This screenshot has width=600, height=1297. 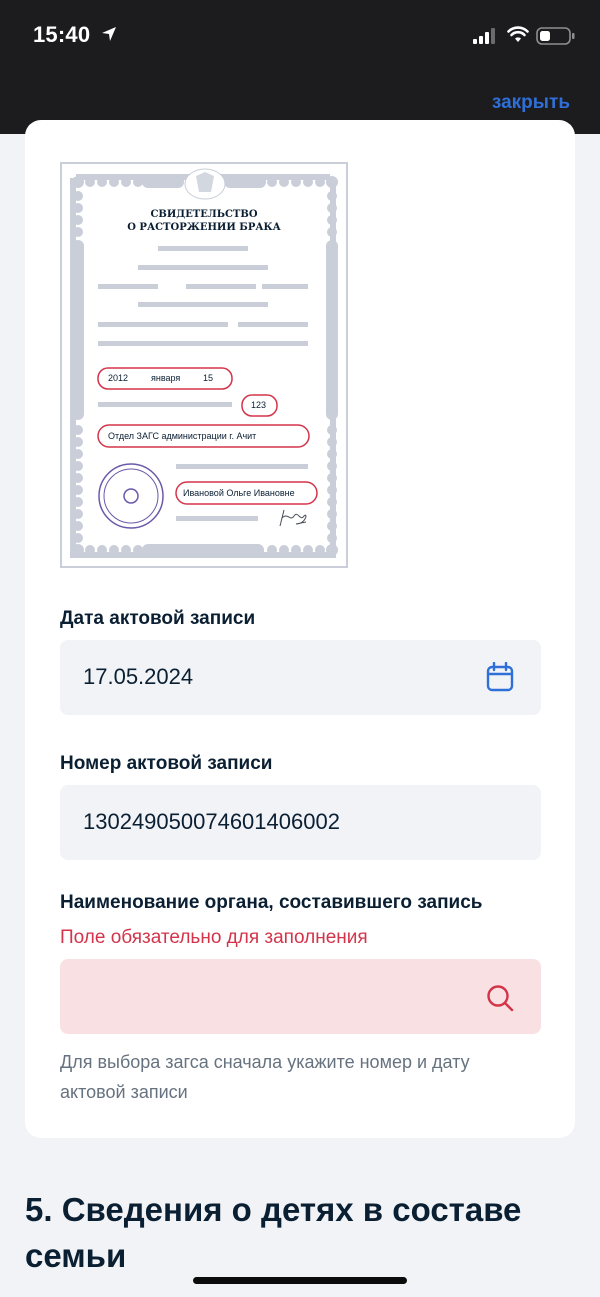 What do you see at coordinates (555, 36) in the screenshot?
I see `battery-icon` at bounding box center [555, 36].